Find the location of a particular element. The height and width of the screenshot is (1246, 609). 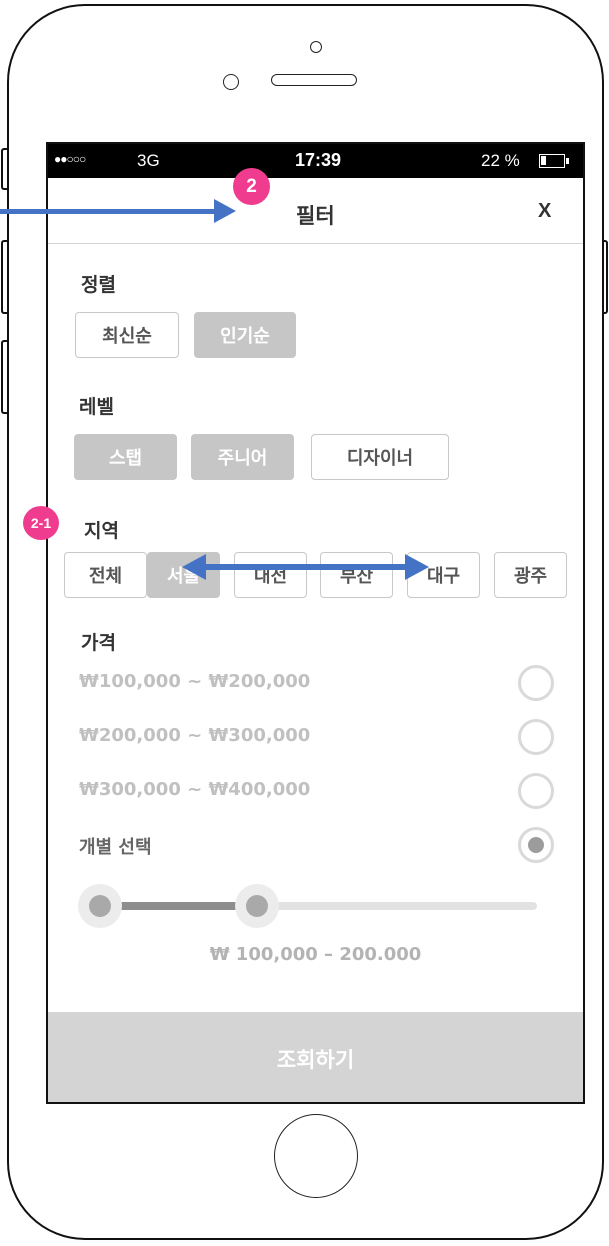

price-custom-label: 개별 선택 is located at coordinates (115, 847).